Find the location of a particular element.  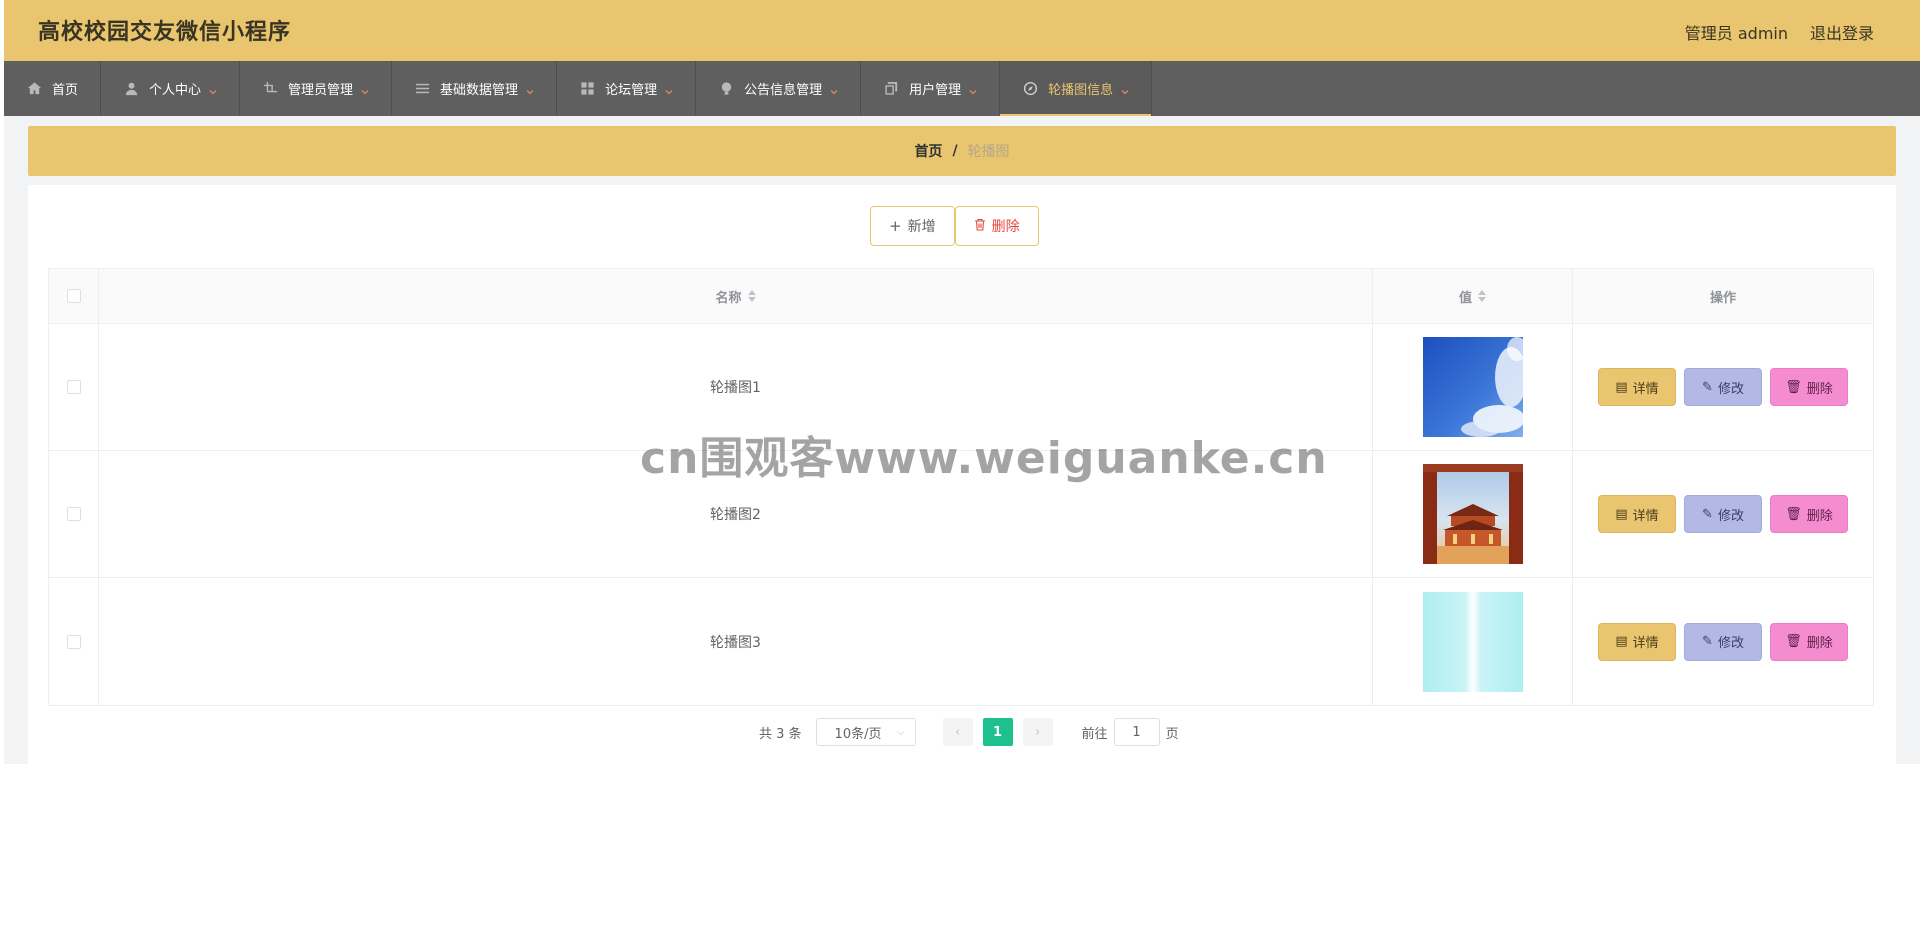

logout-link: 退出登录 is located at coordinates (1842, 32).